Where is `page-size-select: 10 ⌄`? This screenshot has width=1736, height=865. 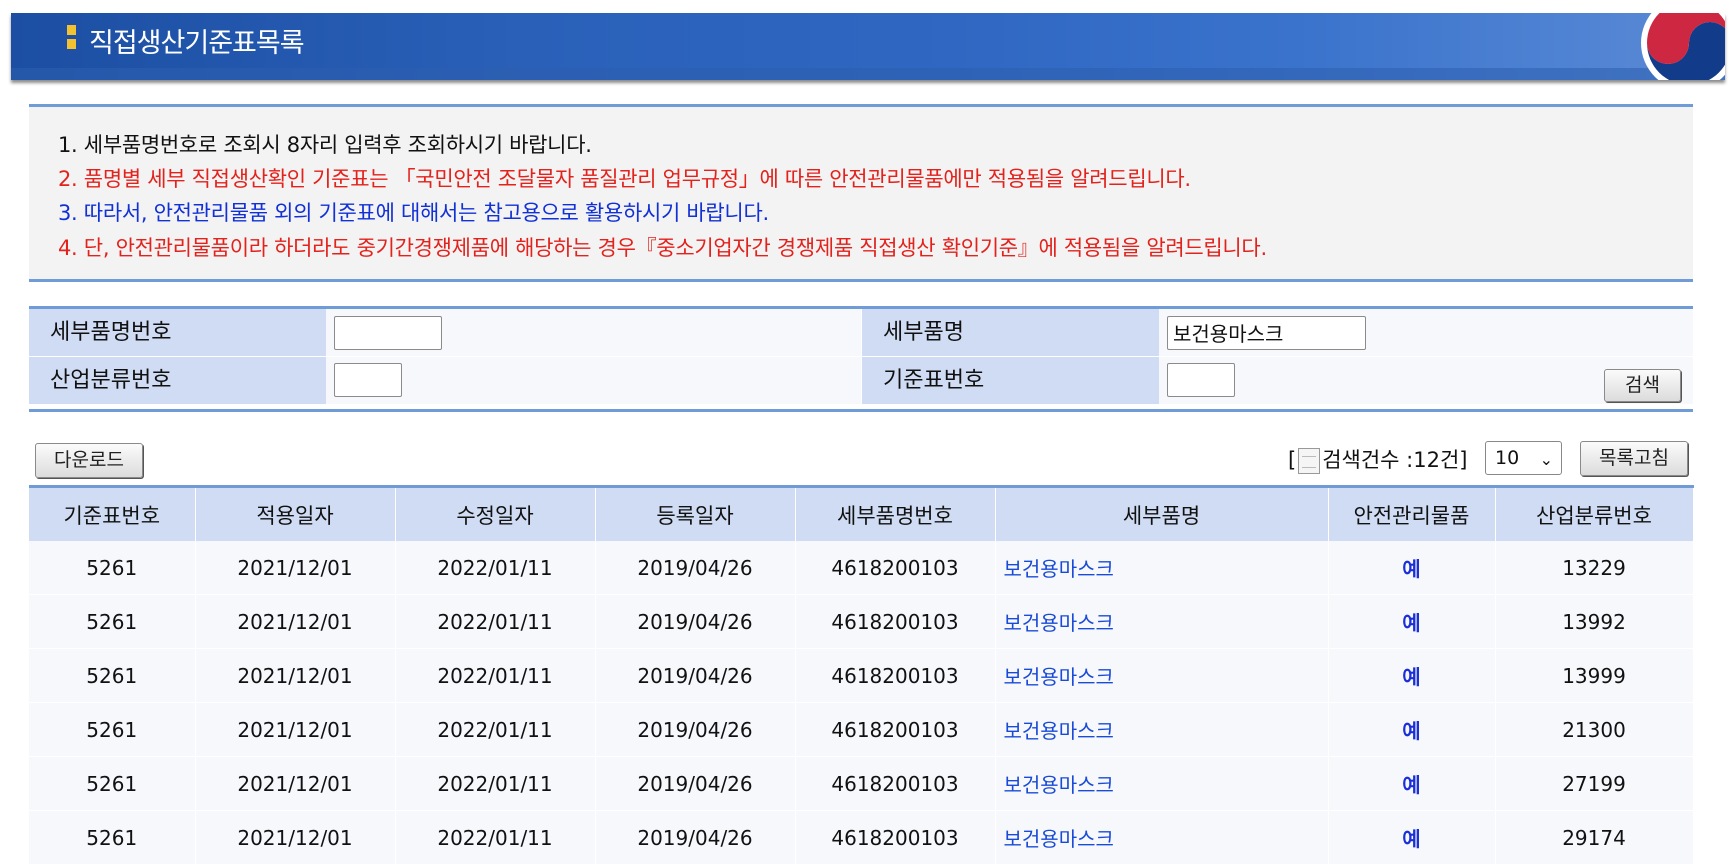
page-size-select: 10 ⌄ is located at coordinates (1523, 458).